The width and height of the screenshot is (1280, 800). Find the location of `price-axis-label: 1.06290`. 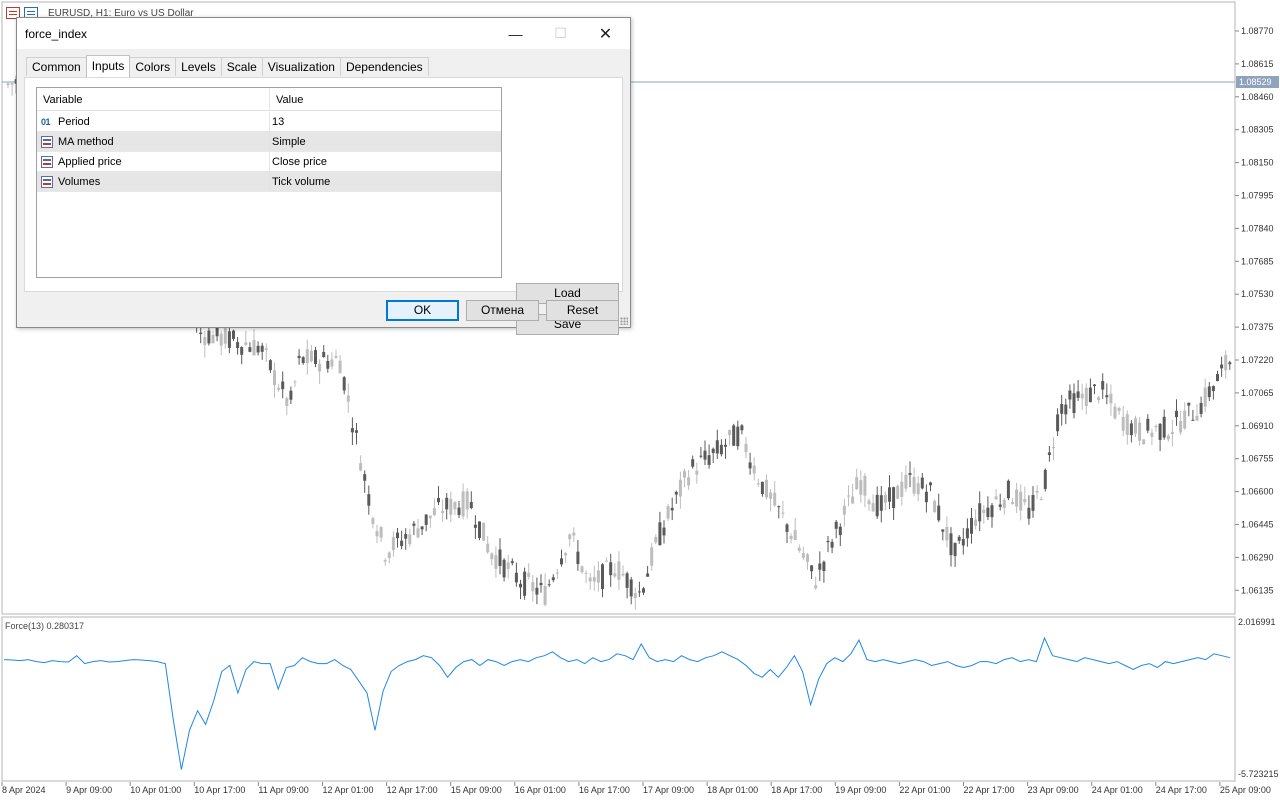

price-axis-label: 1.06290 is located at coordinates (1257, 557).